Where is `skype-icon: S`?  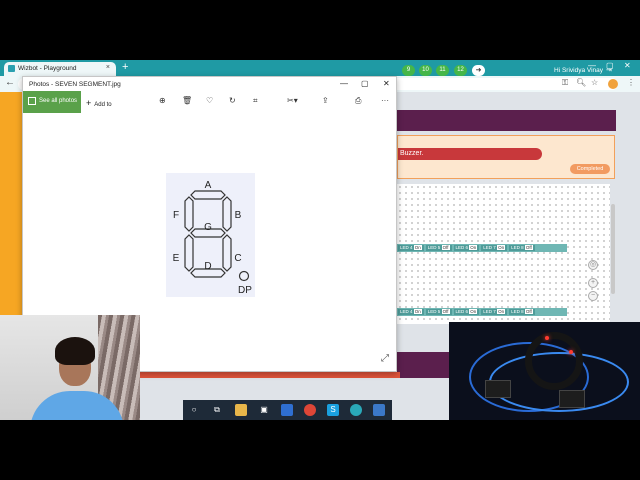 skype-icon: S is located at coordinates (333, 410).